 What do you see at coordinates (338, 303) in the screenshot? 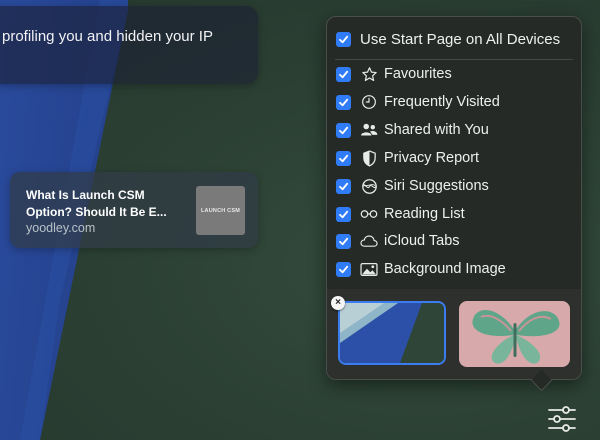
I see `remove-background-button: ×` at bounding box center [338, 303].